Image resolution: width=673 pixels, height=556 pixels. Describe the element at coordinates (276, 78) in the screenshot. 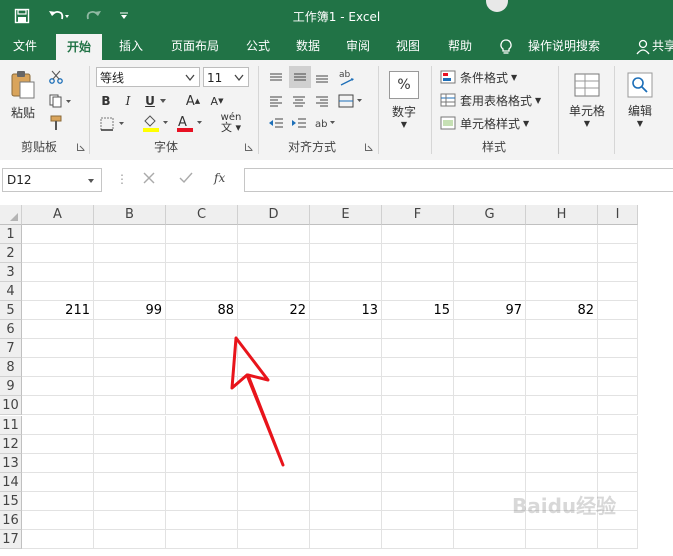

I see `align-top-icon` at that location.